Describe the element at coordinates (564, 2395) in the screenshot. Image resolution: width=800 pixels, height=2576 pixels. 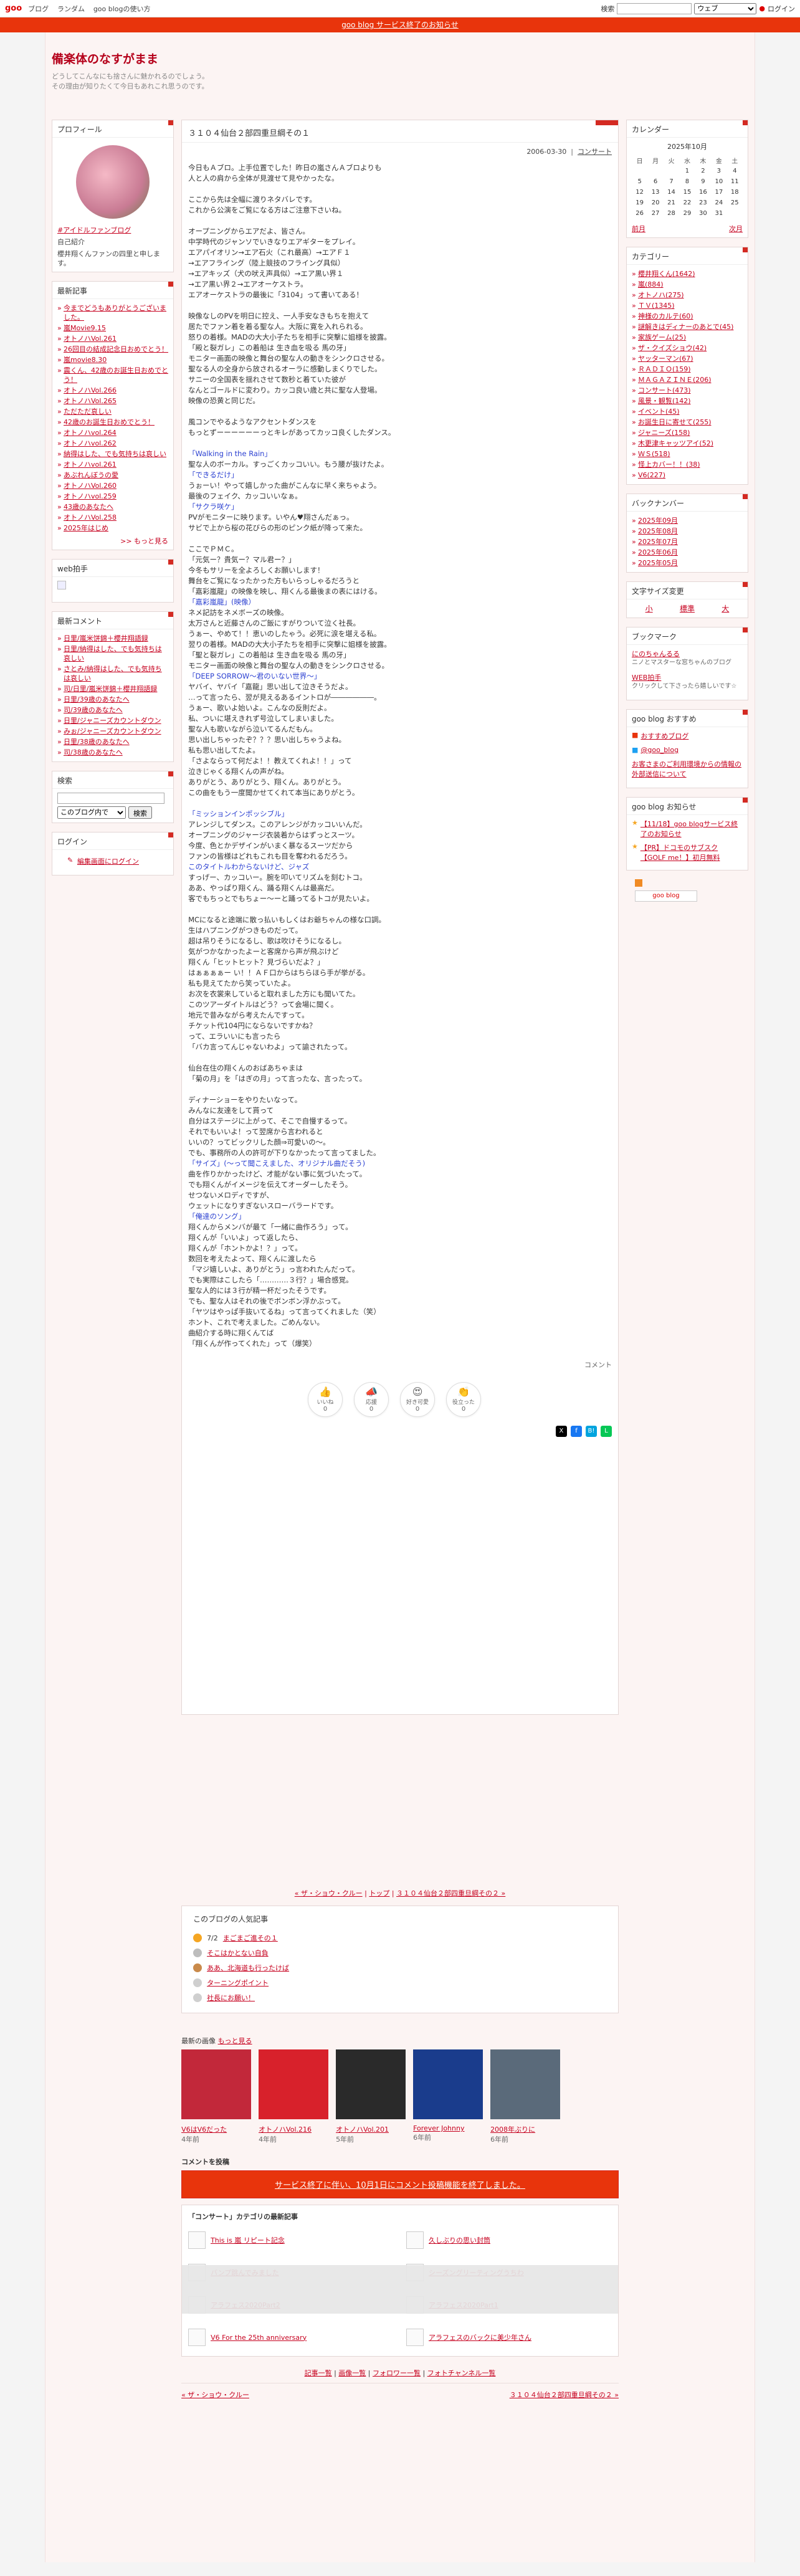
I see `bottom-next-link: ３１０４仙台２部四重旦綱その２ »` at that location.